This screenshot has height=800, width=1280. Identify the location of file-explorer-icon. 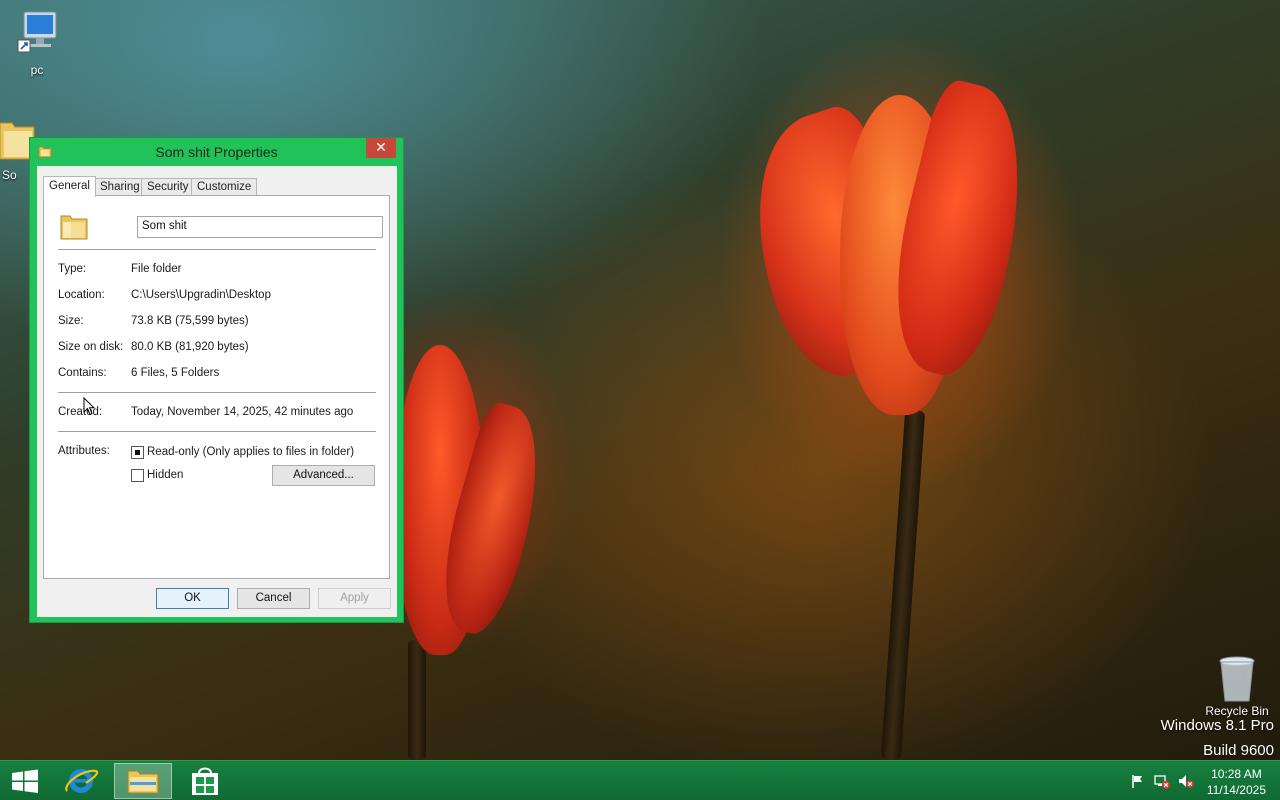
(143, 782).